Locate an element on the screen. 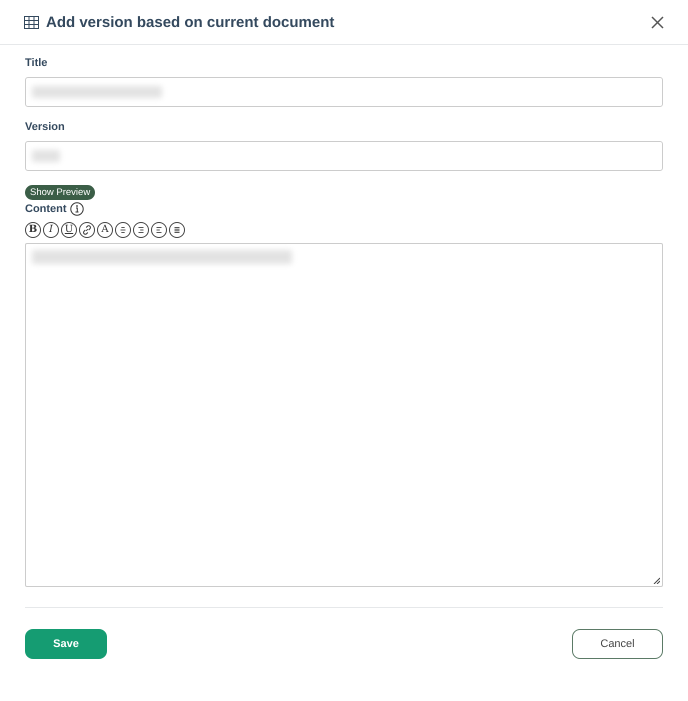 Image resolution: width=688 pixels, height=701 pixels. align-right-button is located at coordinates (141, 230).